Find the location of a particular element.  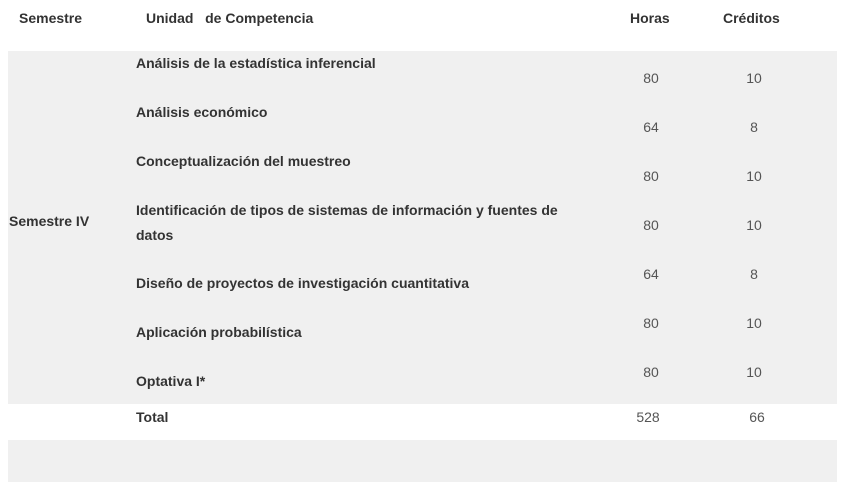

total-creditos: 66 is located at coordinates (757, 417).